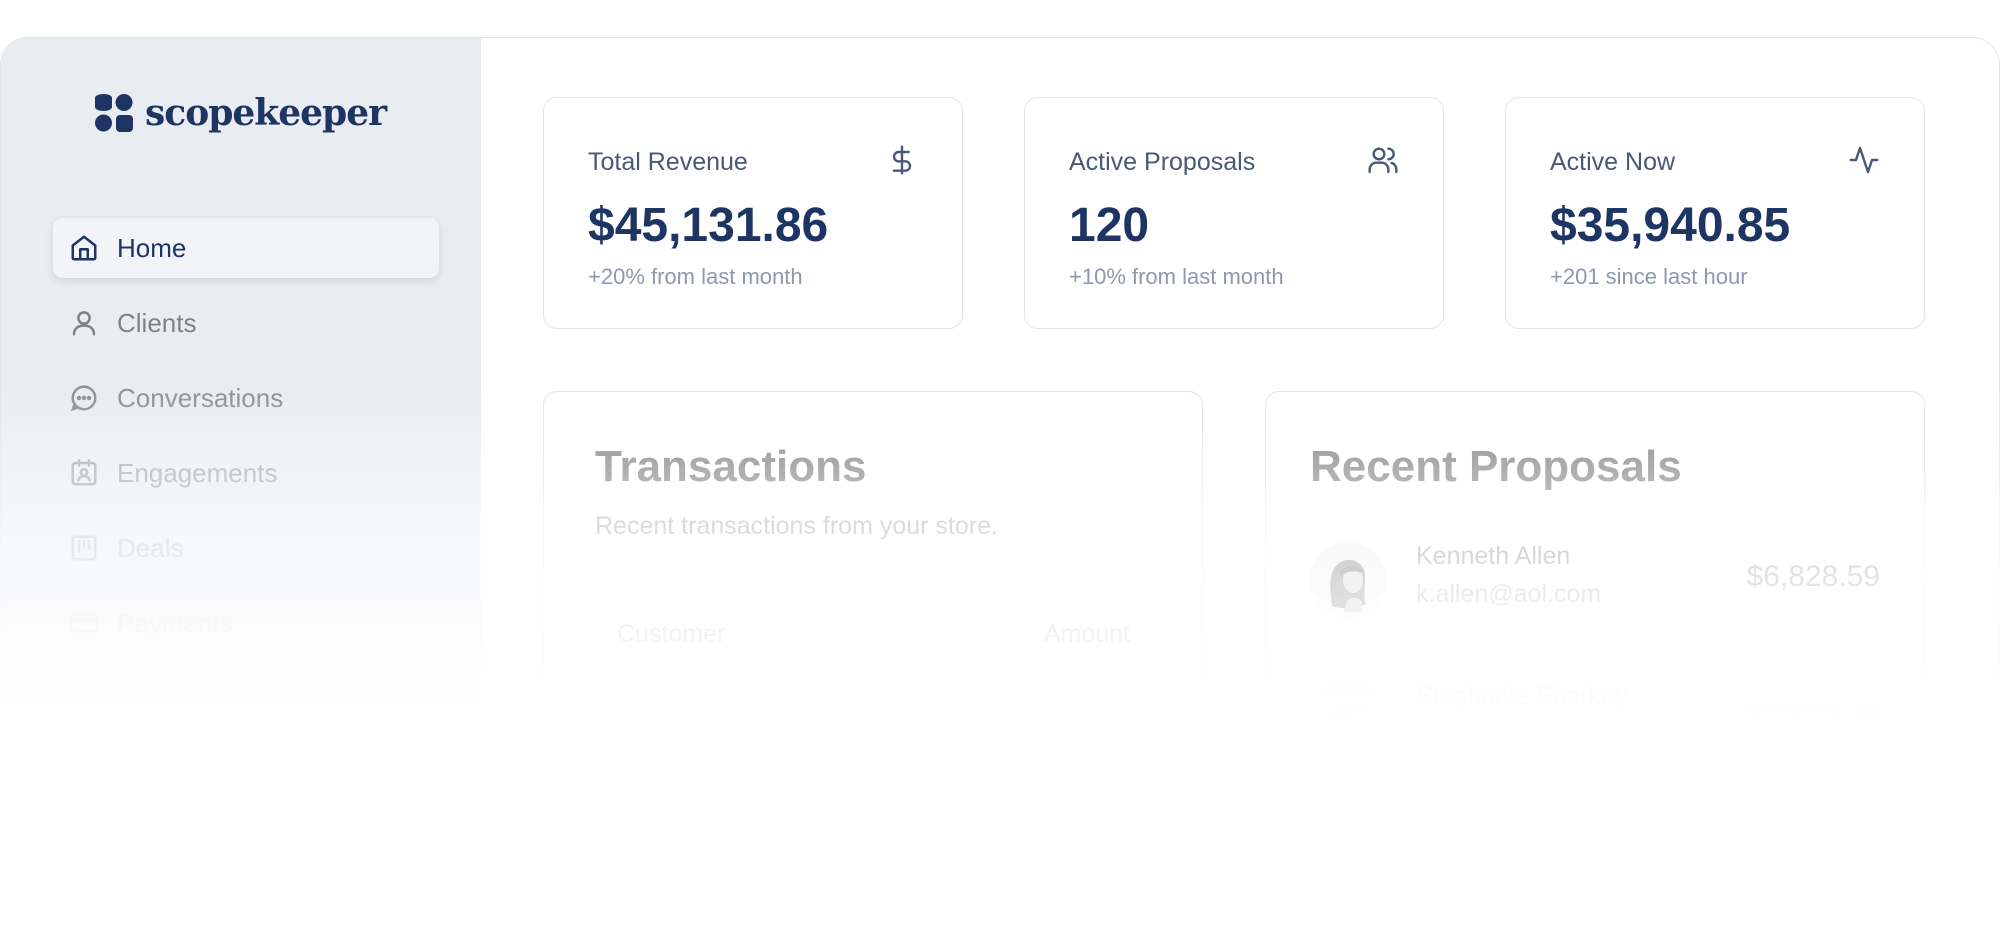  What do you see at coordinates (1595, 722) in the screenshot?
I see `list-item: Stephanie Sharkey $7,524.46` at bounding box center [1595, 722].